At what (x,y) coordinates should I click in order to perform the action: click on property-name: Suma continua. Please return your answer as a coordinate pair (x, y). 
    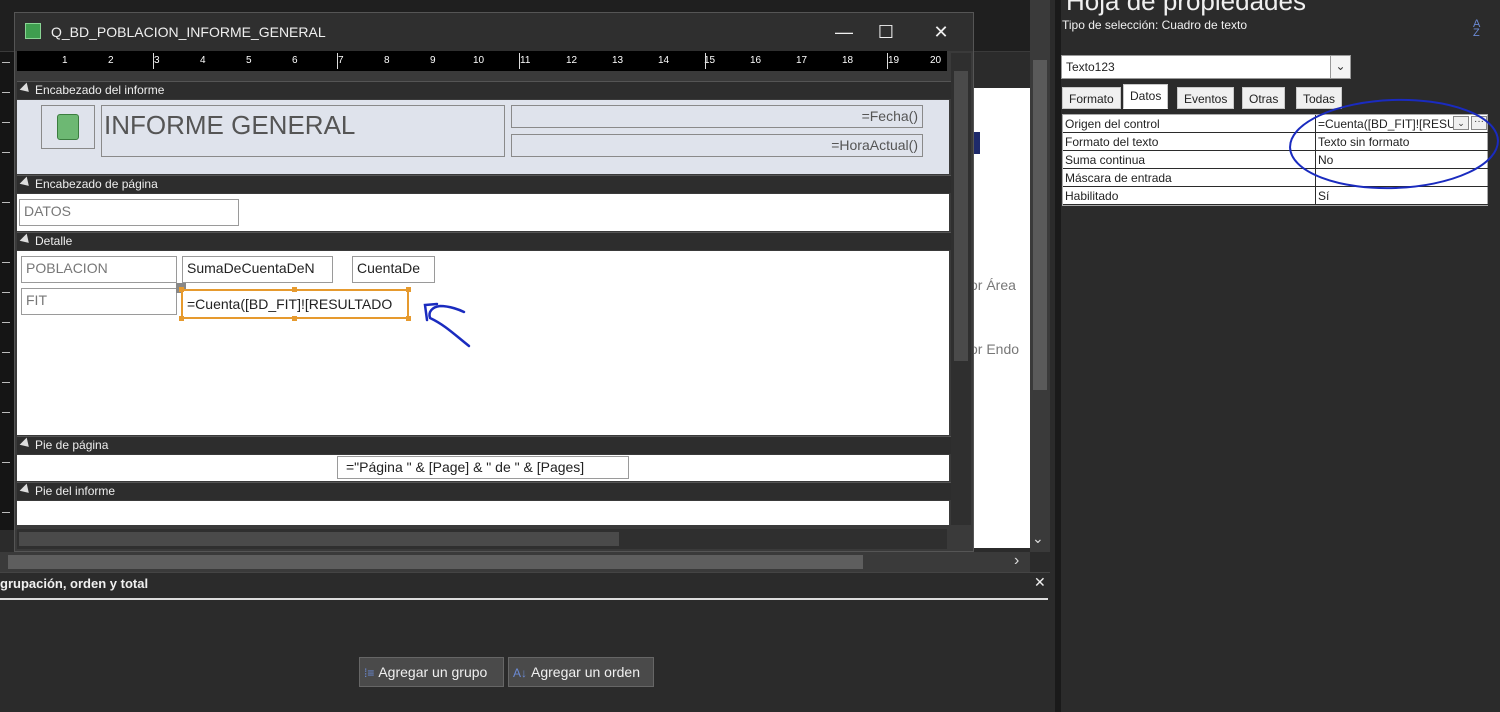
    Looking at the image, I should click on (1105, 160).